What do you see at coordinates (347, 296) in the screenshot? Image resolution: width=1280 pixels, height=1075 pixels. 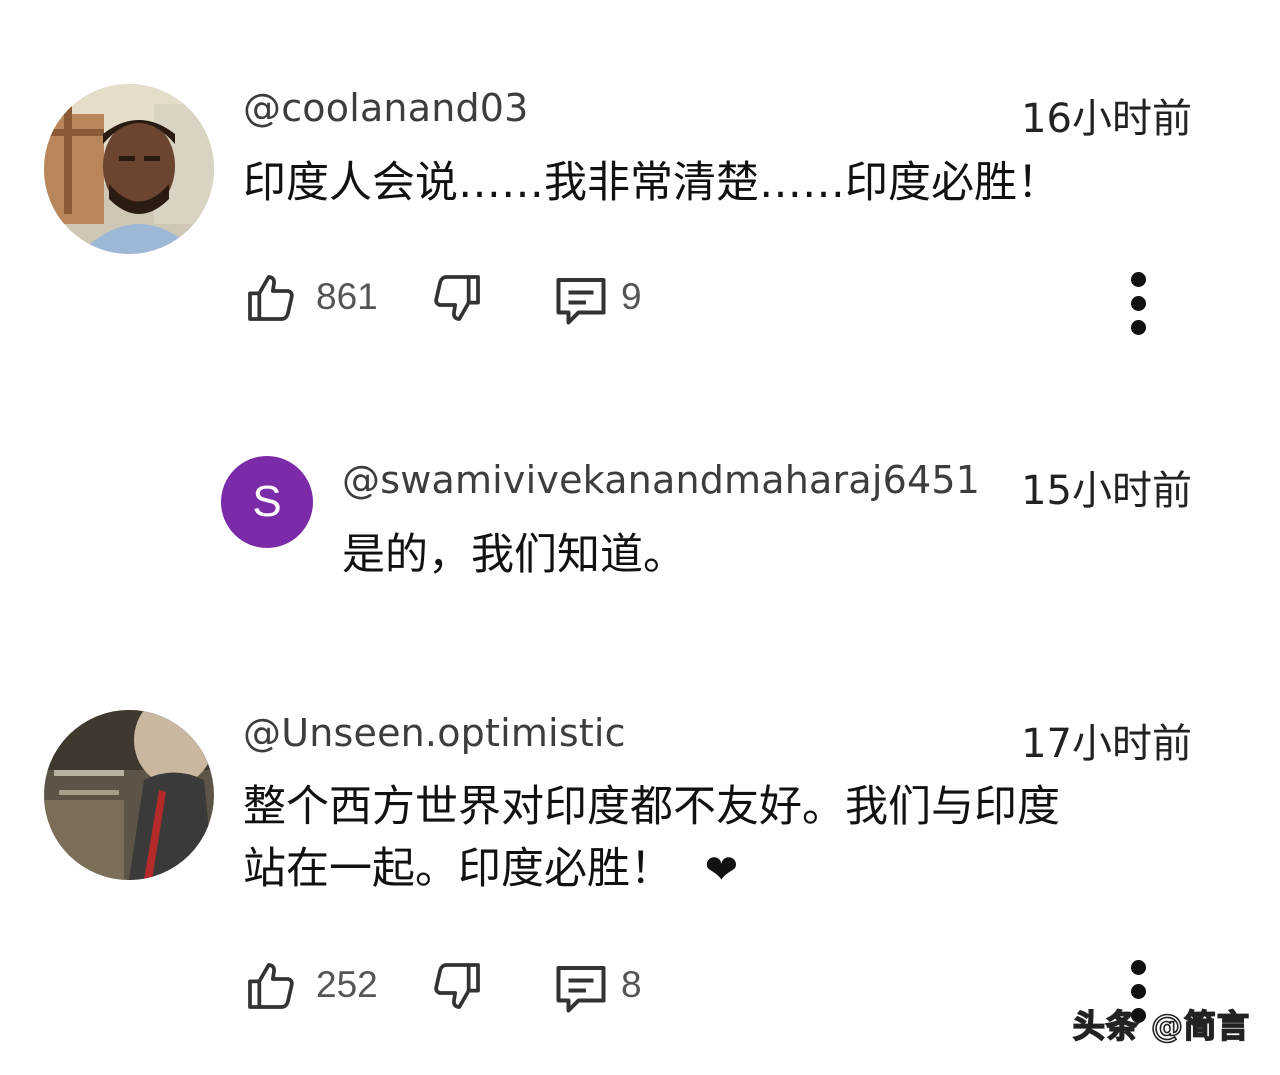 I see `like-count: 861` at bounding box center [347, 296].